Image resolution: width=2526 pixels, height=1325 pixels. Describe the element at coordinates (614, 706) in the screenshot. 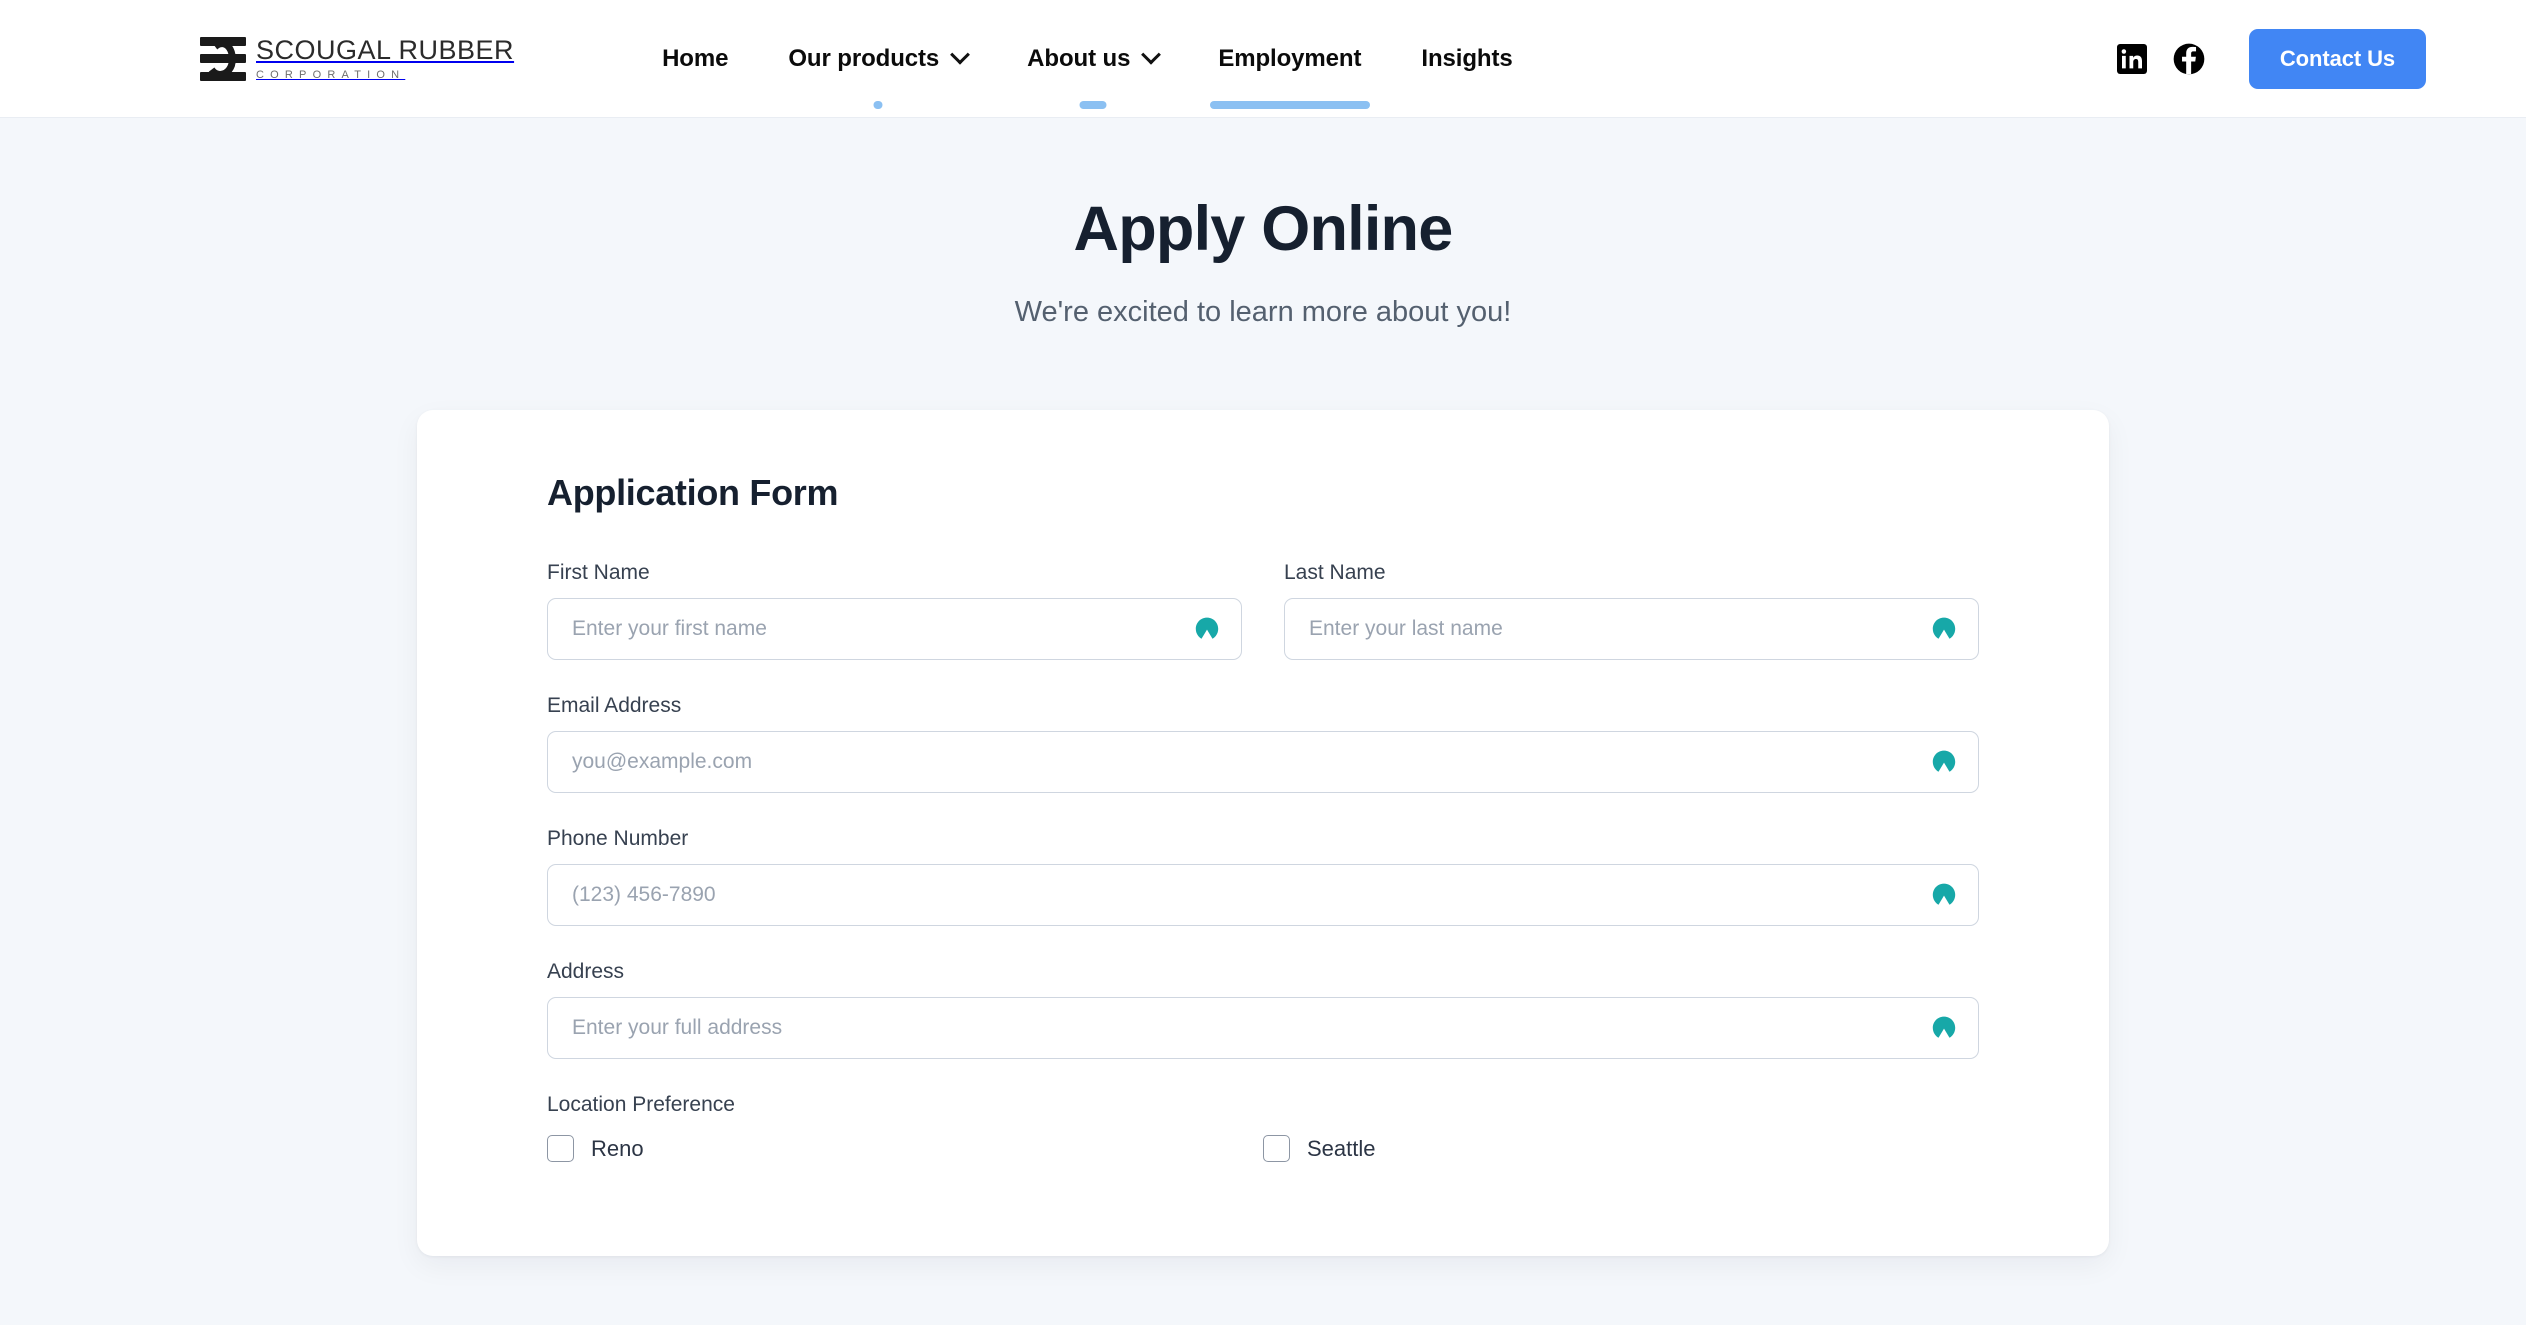

I see `email-label: Email Address` at that location.